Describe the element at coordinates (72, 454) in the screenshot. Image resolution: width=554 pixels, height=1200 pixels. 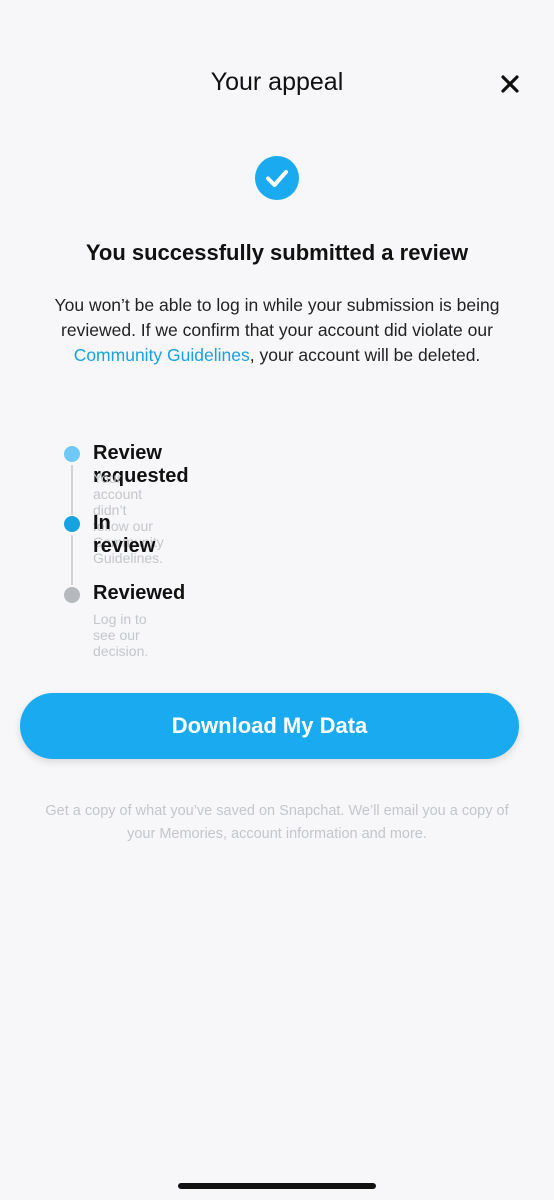
I see `timeline-dot-requested` at that location.